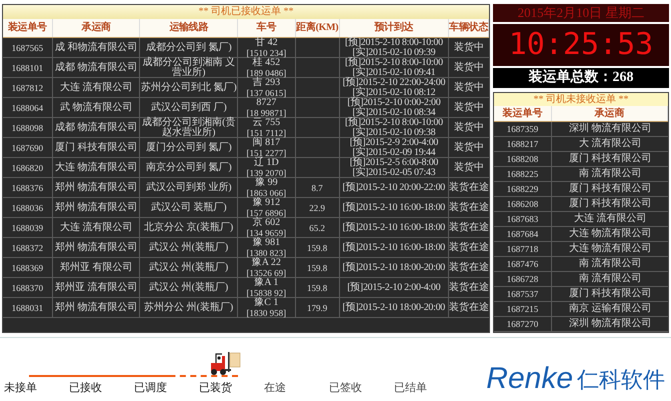 The image size is (671, 401). I want to click on step-label: 已接收, so click(85, 388).